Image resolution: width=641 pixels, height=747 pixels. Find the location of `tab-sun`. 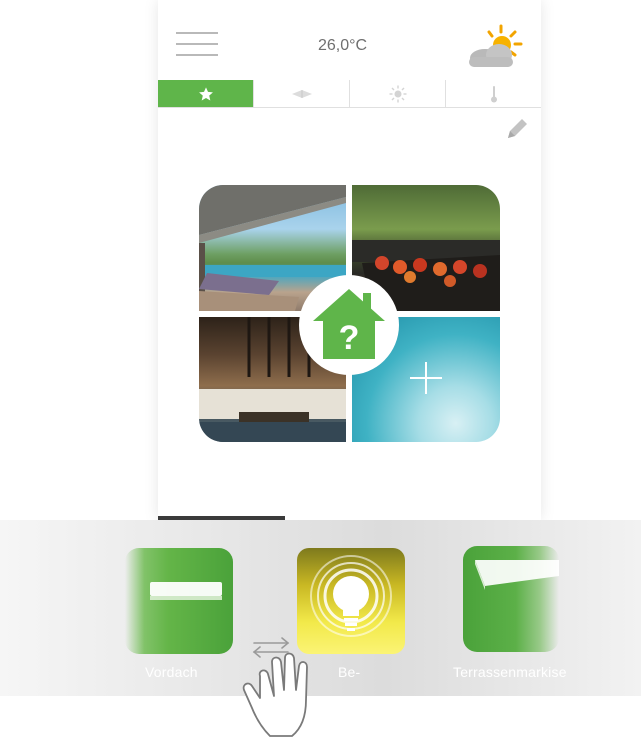

tab-sun is located at coordinates (397, 93).